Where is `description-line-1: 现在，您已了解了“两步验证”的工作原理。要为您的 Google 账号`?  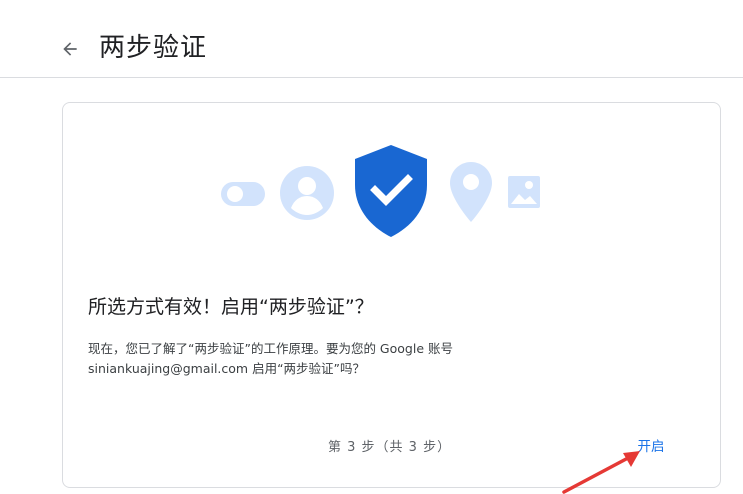
description-line-1: 现在，您已了解了“两步验证”的工作原理。要为您的 Google 账号 is located at coordinates (270, 348).